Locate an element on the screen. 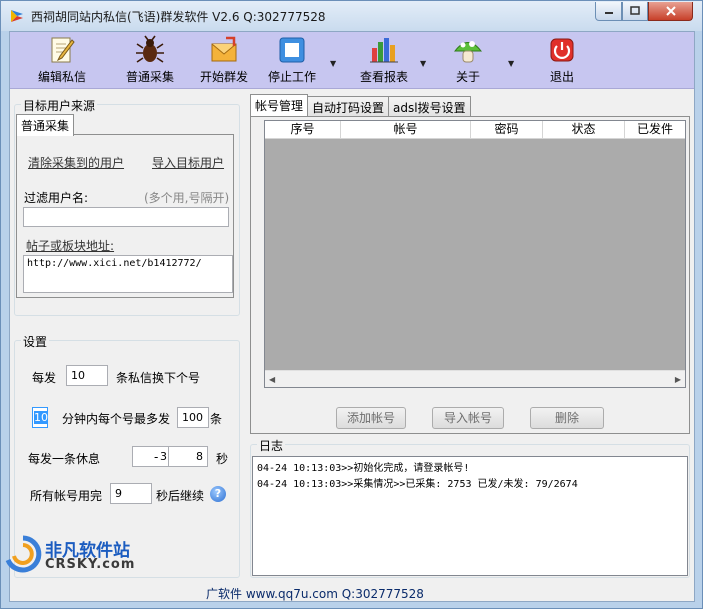 The width and height of the screenshot is (703, 609). source-group-title: 目标用户来源 is located at coordinates (59, 105).